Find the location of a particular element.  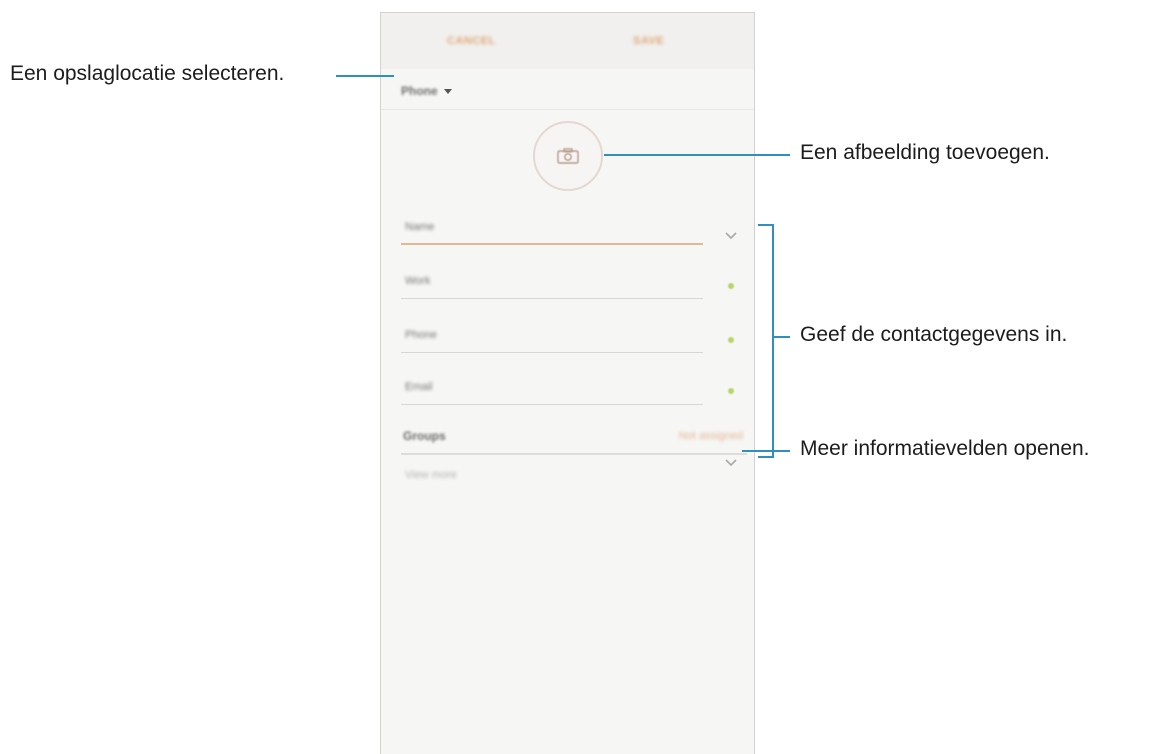

top-action-bar: CANCEL SAVE is located at coordinates (567, 41).